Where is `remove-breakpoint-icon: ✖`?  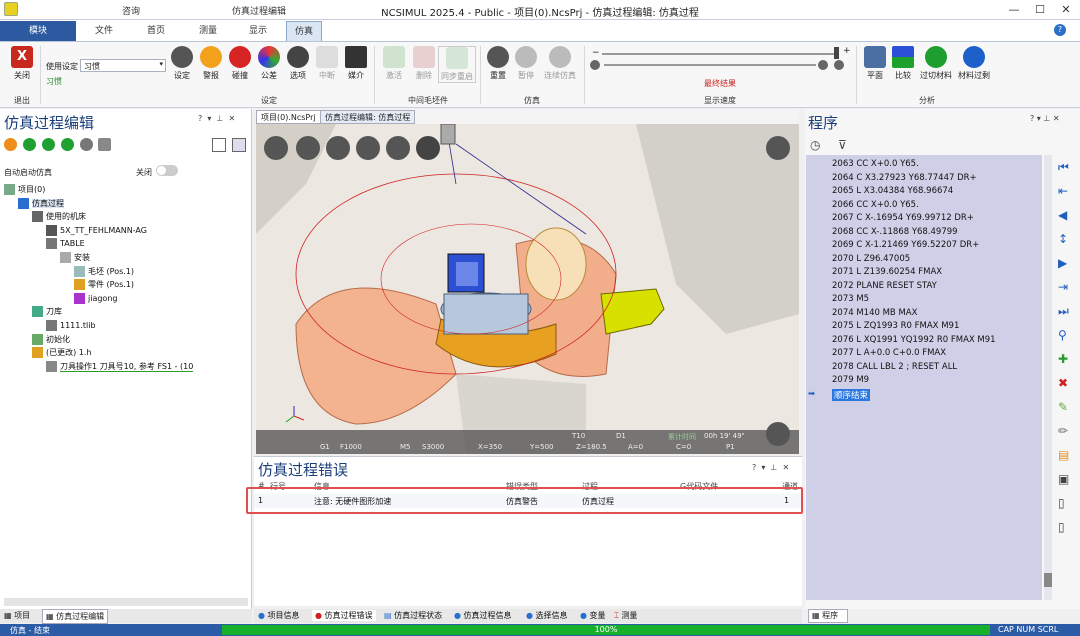
remove-breakpoint-icon: ✖ is located at coordinates (1066, 384).